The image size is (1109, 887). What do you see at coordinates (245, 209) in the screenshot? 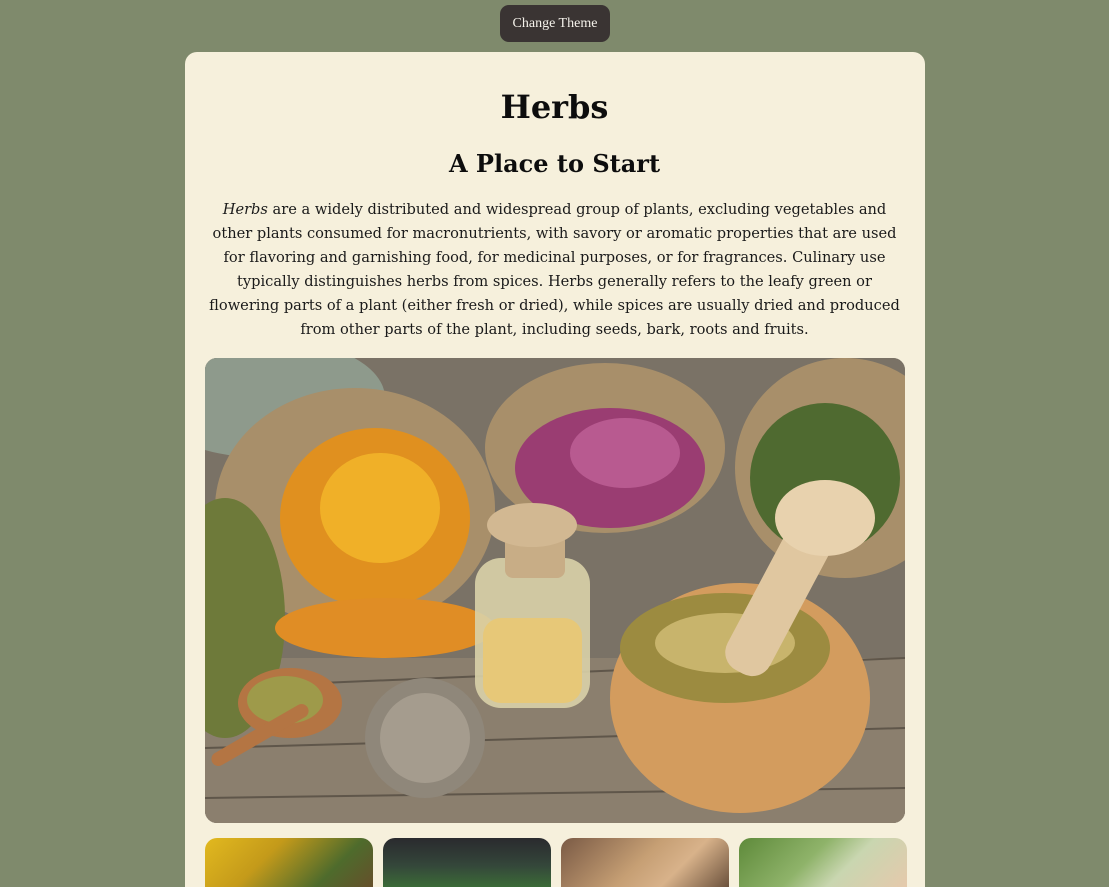
I see `intro-lead-term: Herbs` at bounding box center [245, 209].